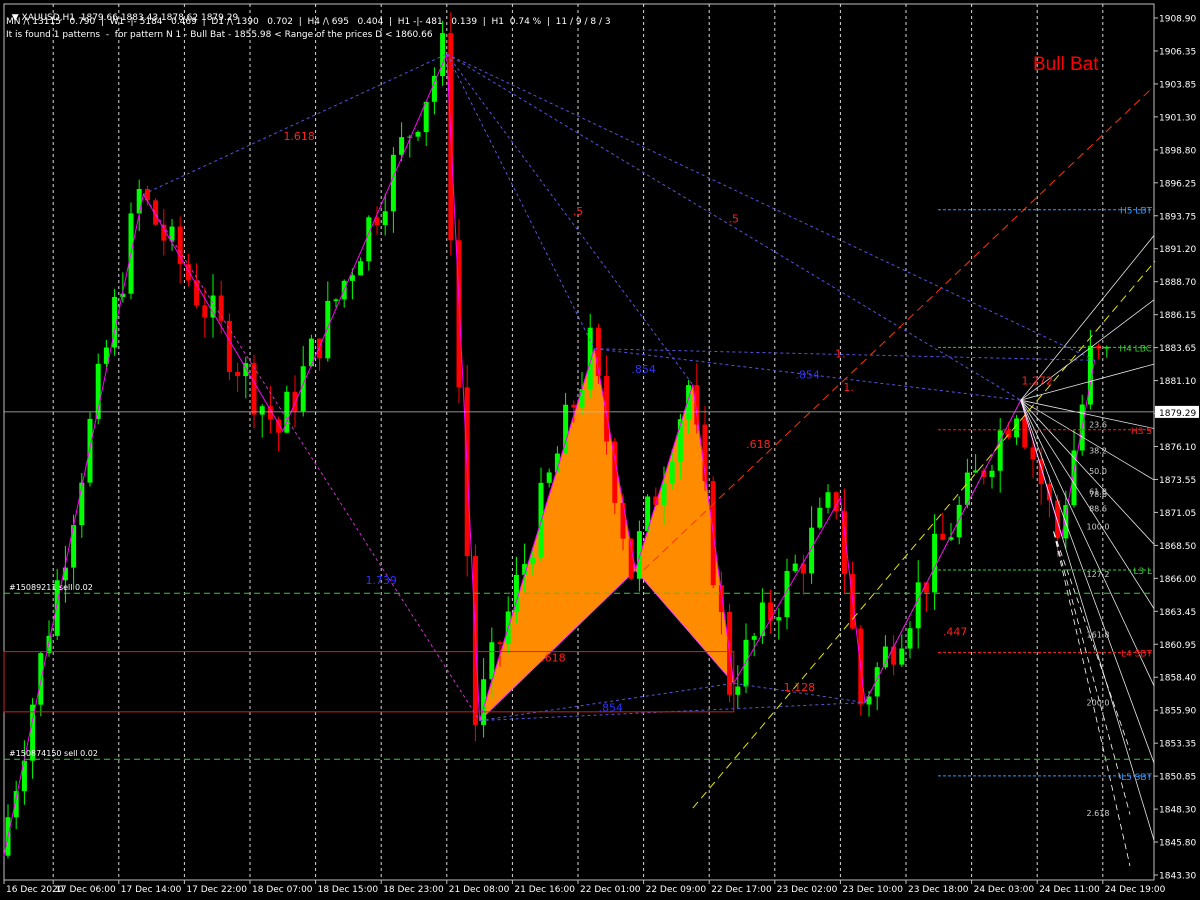  I want to click on y-tick-label: 1860.95, so click(1177, 646).